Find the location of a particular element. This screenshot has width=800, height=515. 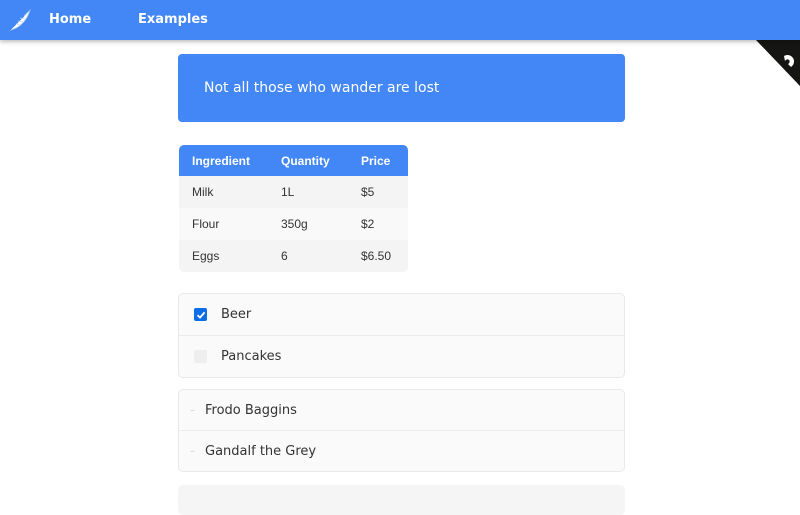

cell-ingredient: Flour is located at coordinates (230, 224).